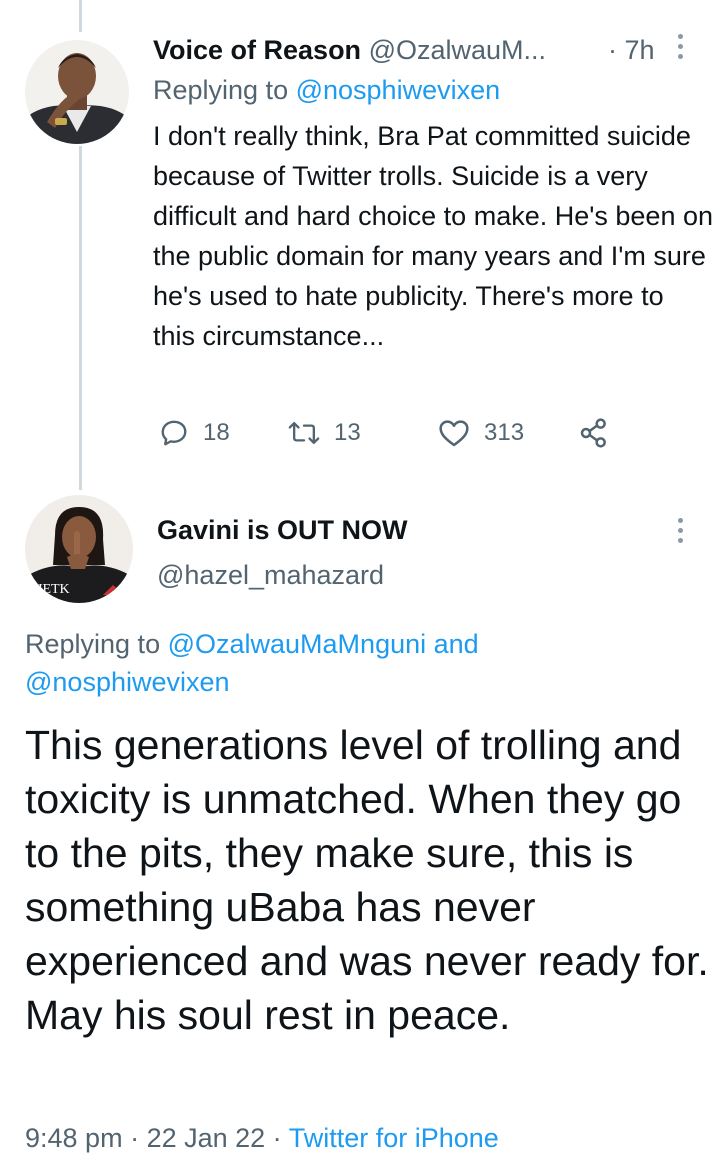 Image resolution: width=720 pixels, height=1165 pixels. I want to click on share-icon, so click(593, 433).